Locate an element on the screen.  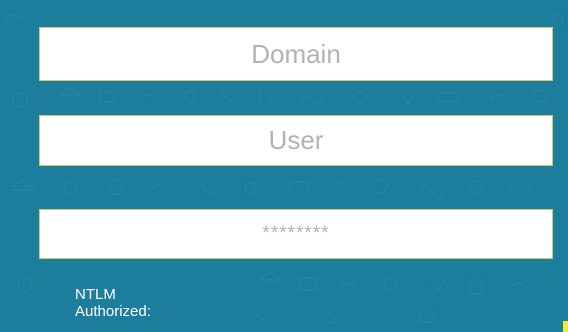
corner-accent is located at coordinates (565, 326).